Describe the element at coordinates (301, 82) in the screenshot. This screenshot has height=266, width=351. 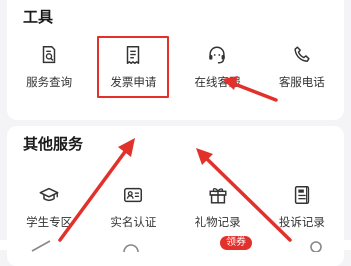
I see `tool-service-phone-label: 客服电话` at that location.